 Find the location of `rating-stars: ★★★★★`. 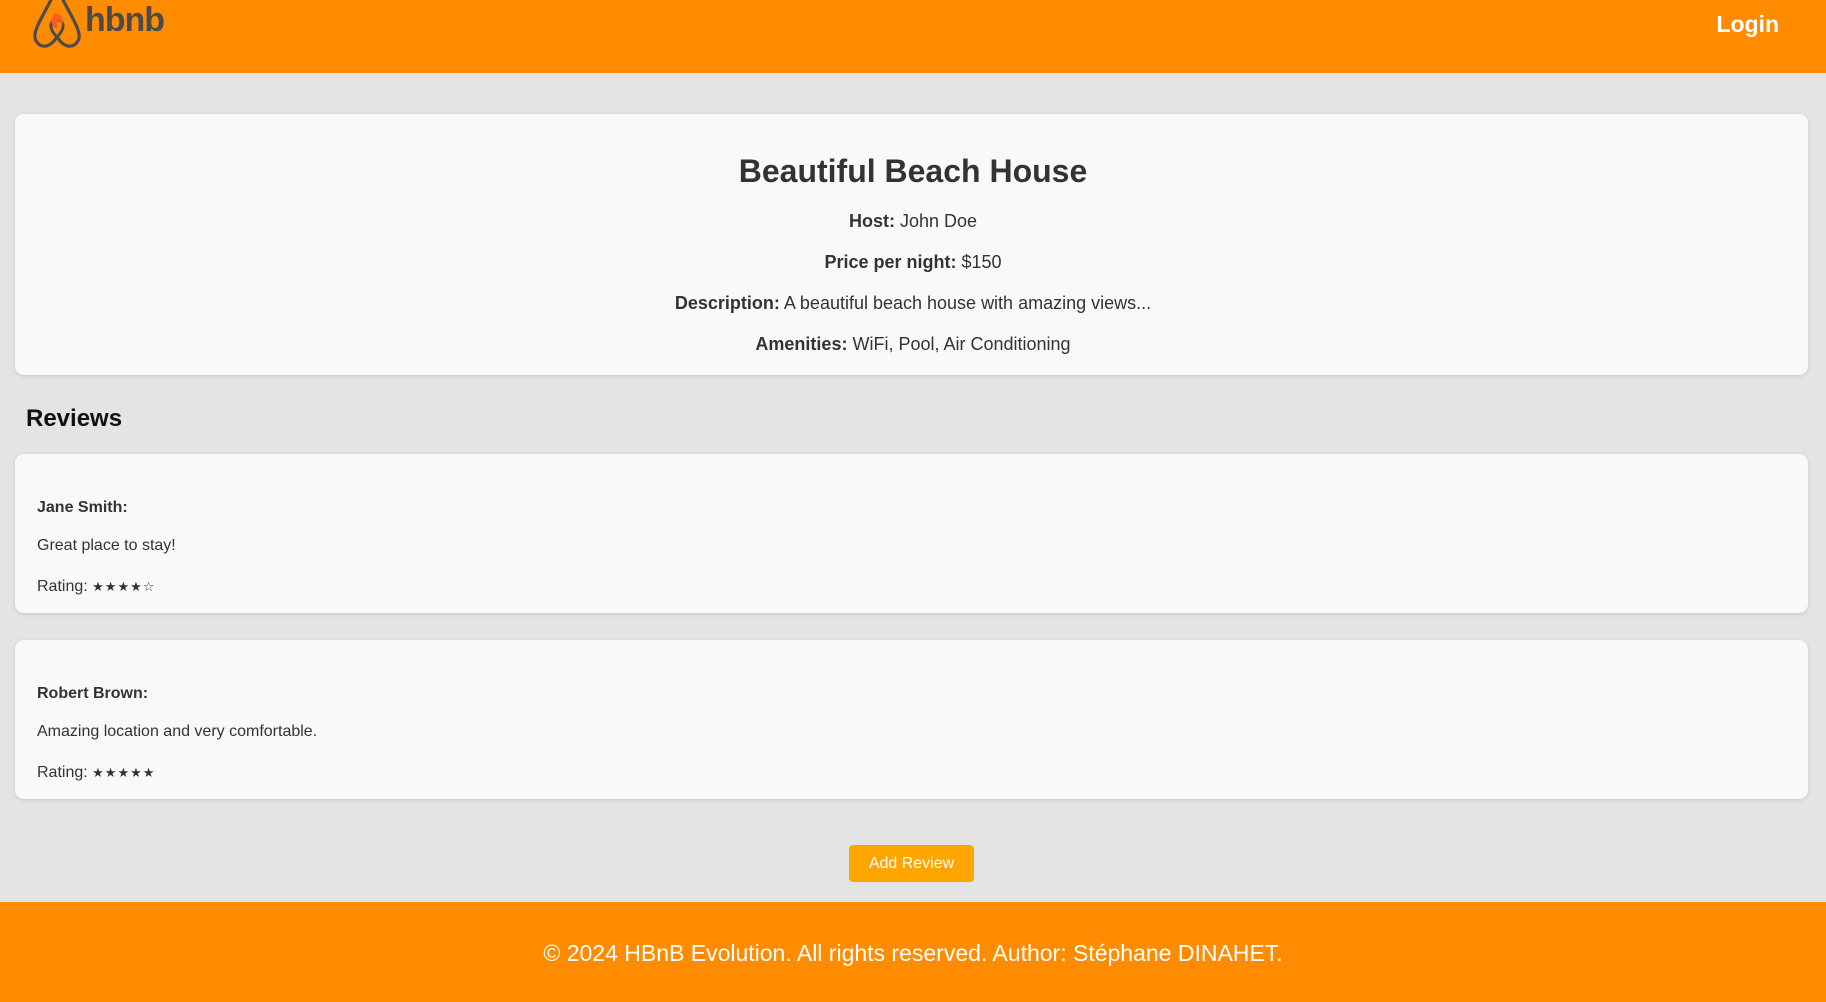

rating-stars: ★★★★★ is located at coordinates (124, 773).